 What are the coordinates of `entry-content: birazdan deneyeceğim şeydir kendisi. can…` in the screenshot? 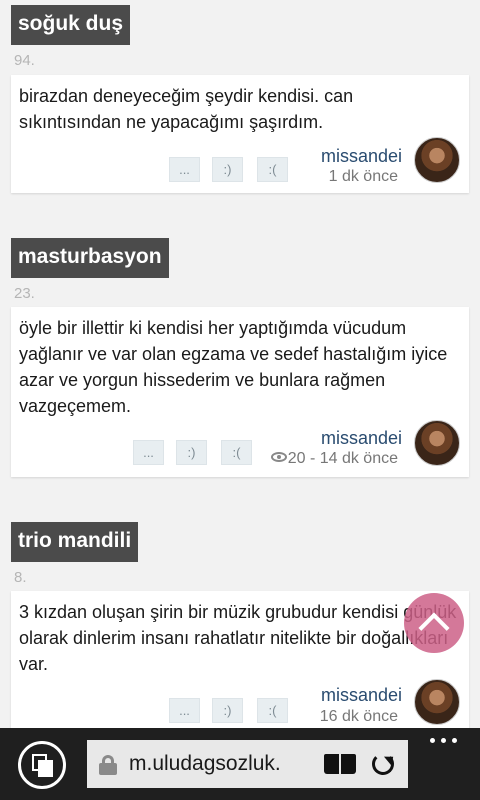 It's located at (186, 109).